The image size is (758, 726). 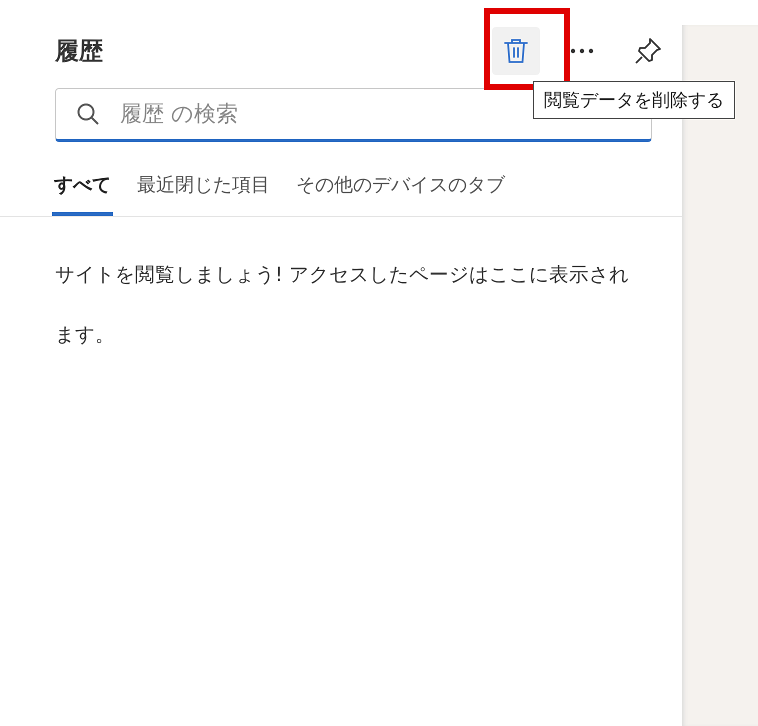 What do you see at coordinates (634, 100) in the screenshot?
I see `tooltip: 閲覧データを削除する` at bounding box center [634, 100].